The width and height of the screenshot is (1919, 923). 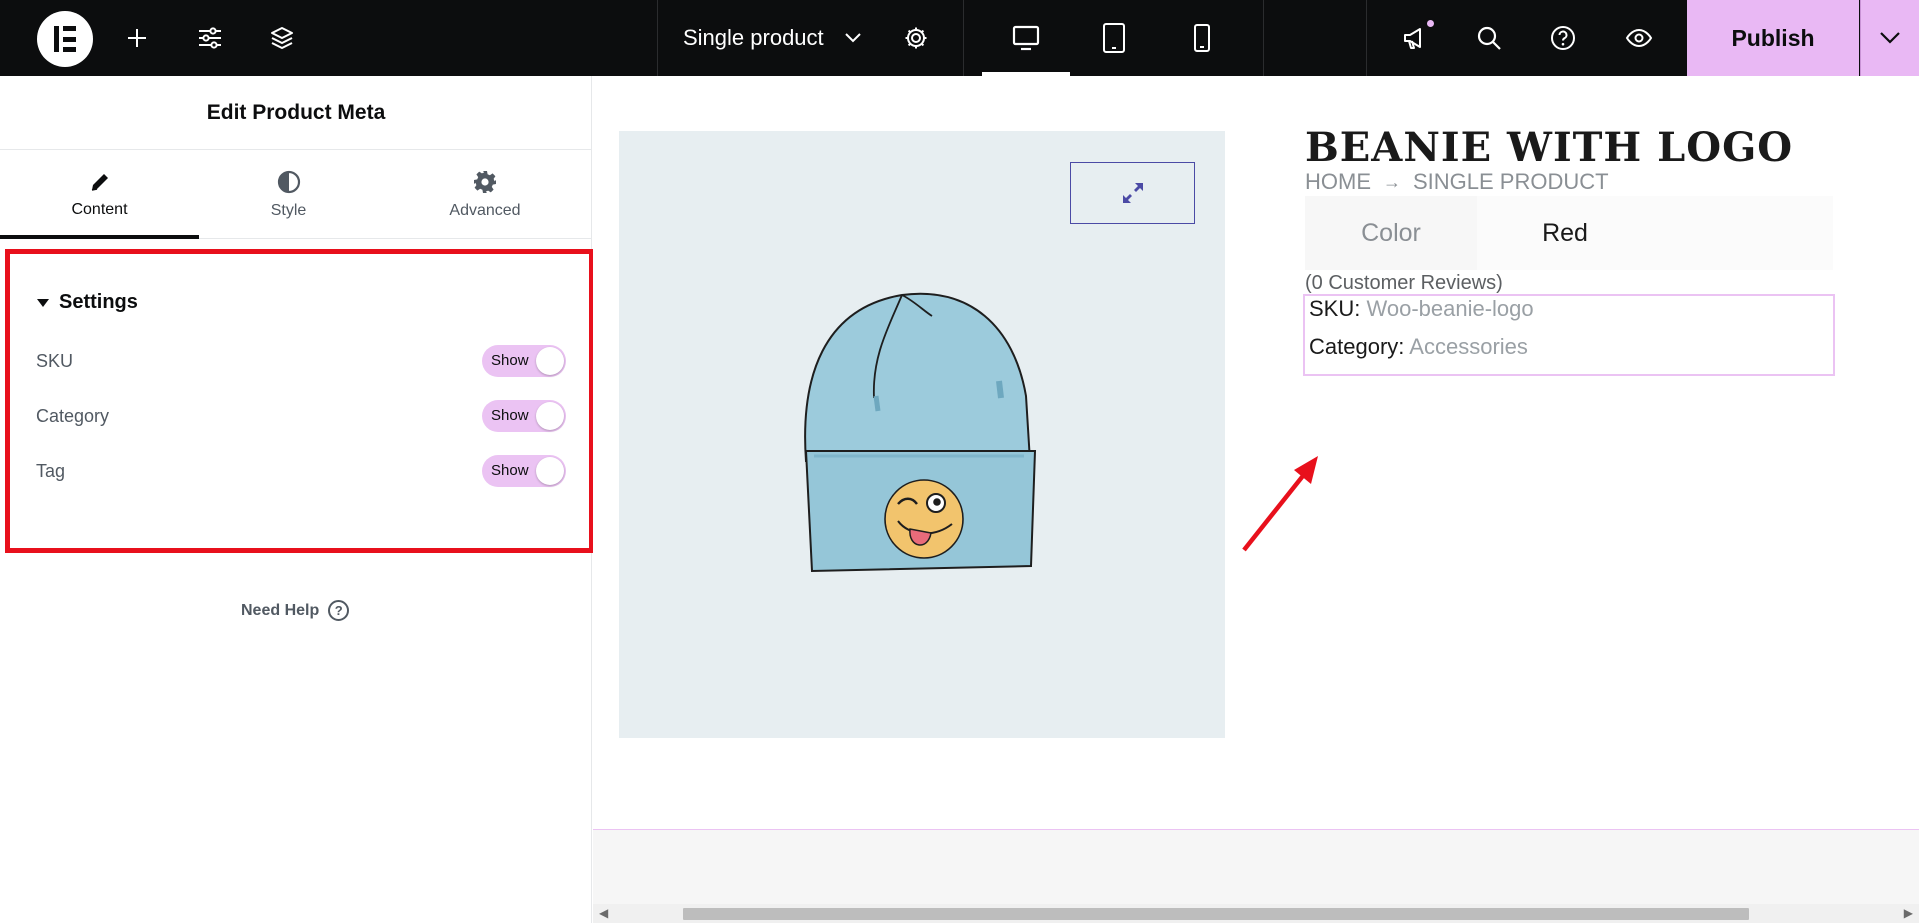 What do you see at coordinates (753, 37) in the screenshot?
I see `document-title: Single product` at bounding box center [753, 37].